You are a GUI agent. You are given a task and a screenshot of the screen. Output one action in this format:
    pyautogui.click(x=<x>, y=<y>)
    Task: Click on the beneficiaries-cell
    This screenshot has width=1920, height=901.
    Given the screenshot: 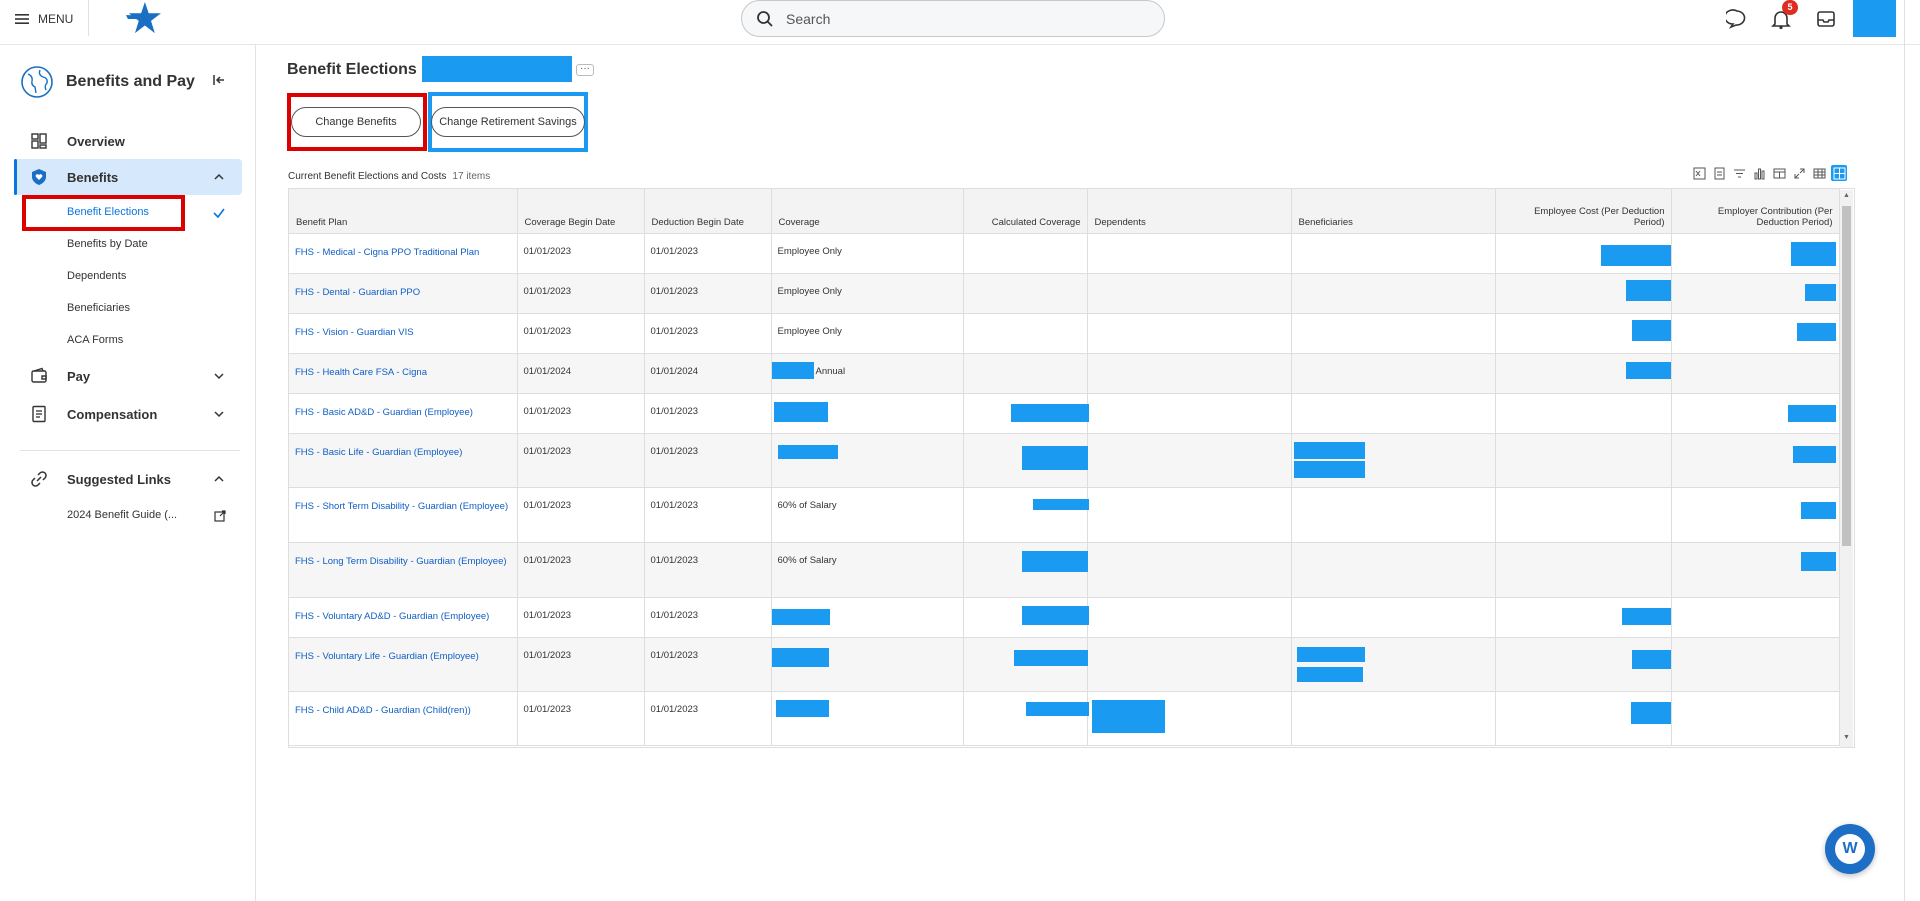 What is the action you would take?
    pyautogui.click(x=1393, y=515)
    